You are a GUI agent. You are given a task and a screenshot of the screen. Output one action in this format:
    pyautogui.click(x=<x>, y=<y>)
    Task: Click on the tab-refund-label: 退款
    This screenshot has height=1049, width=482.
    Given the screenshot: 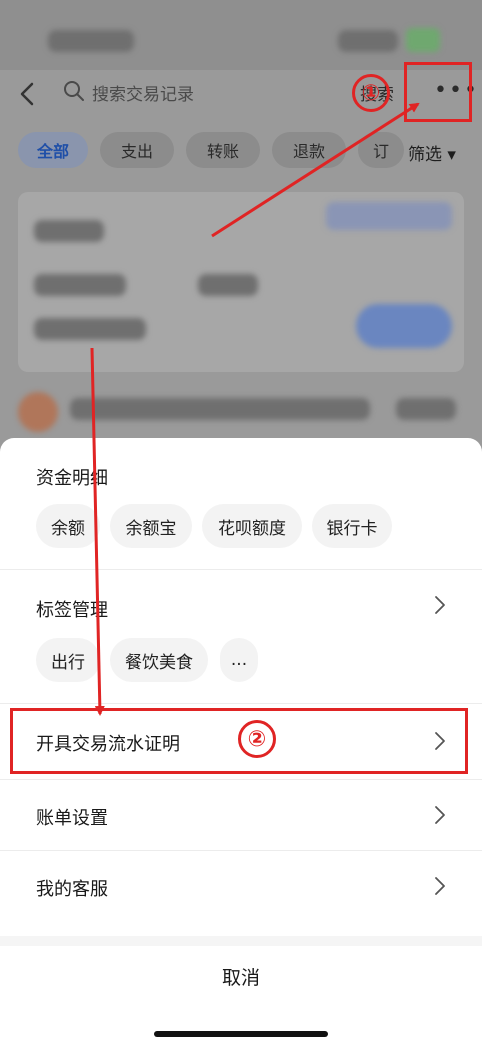 What is the action you would take?
    pyautogui.click(x=308, y=151)
    